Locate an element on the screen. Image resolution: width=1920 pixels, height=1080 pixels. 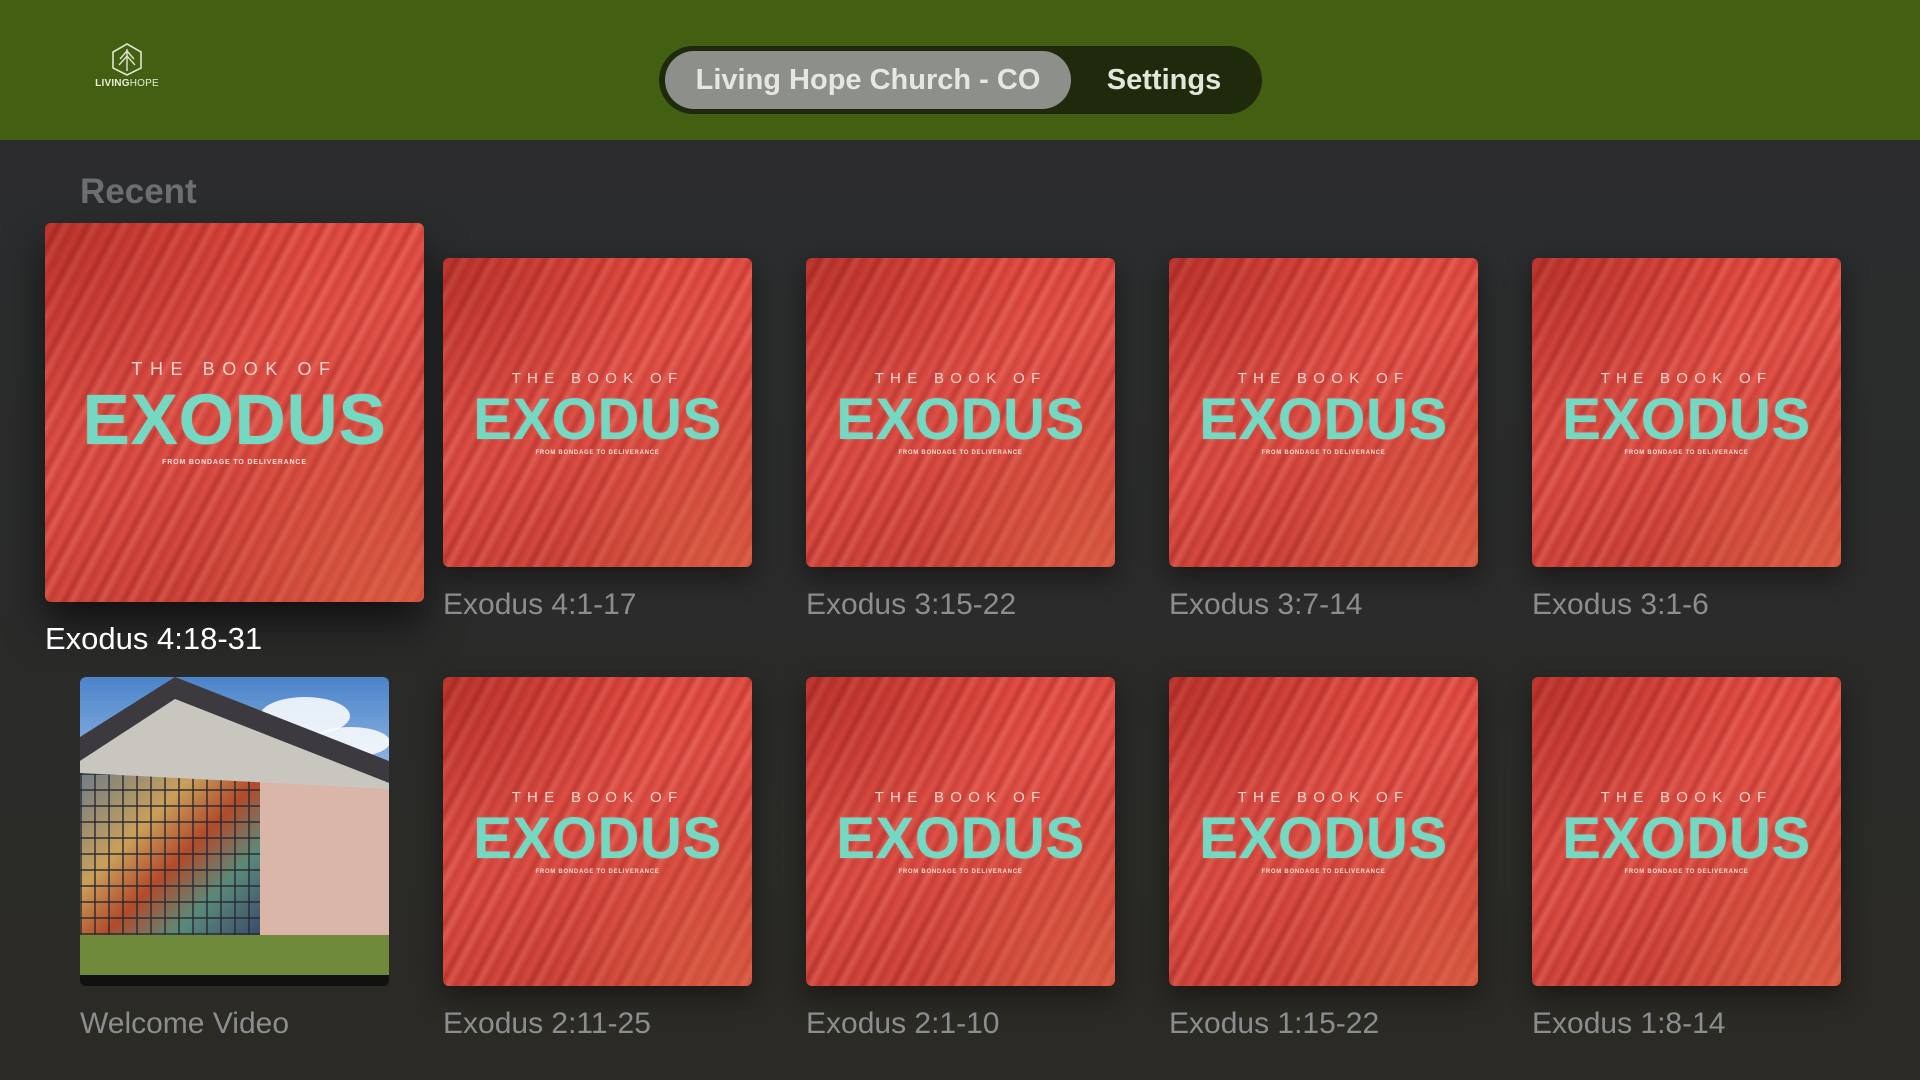
video-title: Exodus 4:1-17 is located at coordinates (540, 604).